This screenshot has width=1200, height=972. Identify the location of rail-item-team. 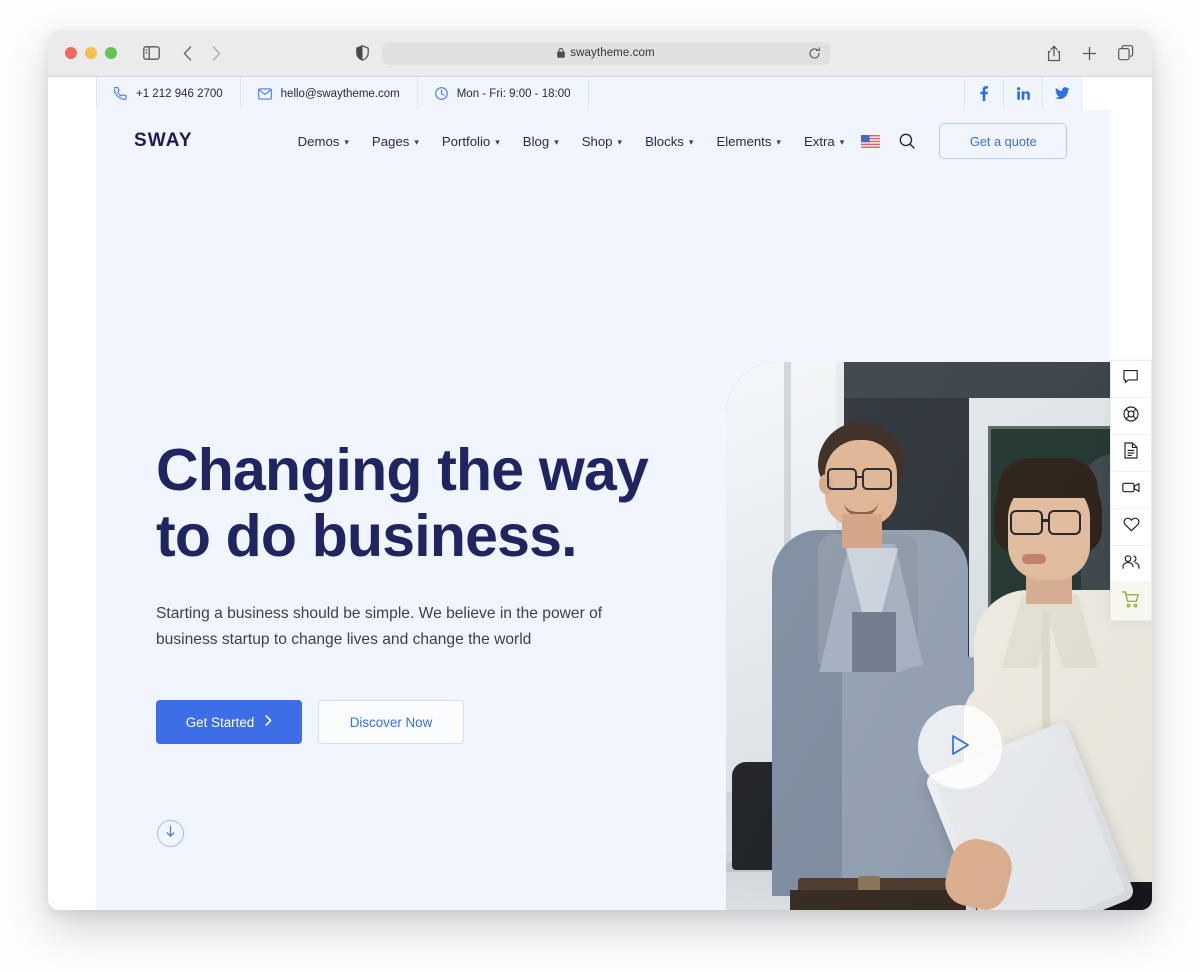
(1131, 564).